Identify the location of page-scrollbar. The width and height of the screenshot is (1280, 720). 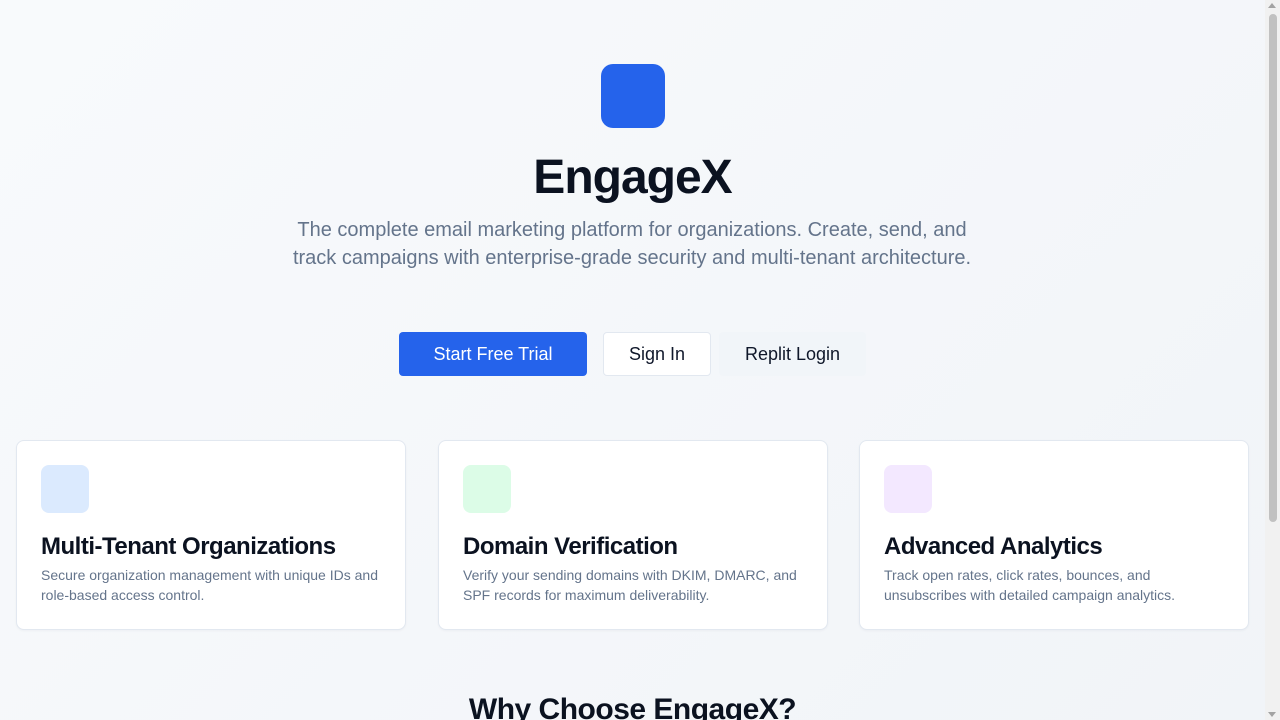
(1272, 360).